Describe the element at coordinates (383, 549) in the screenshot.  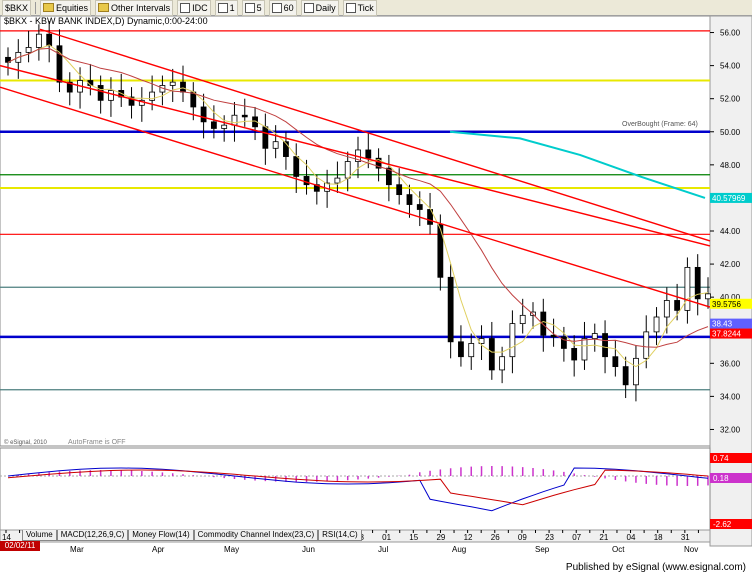
I see `month-label: Jul` at that location.